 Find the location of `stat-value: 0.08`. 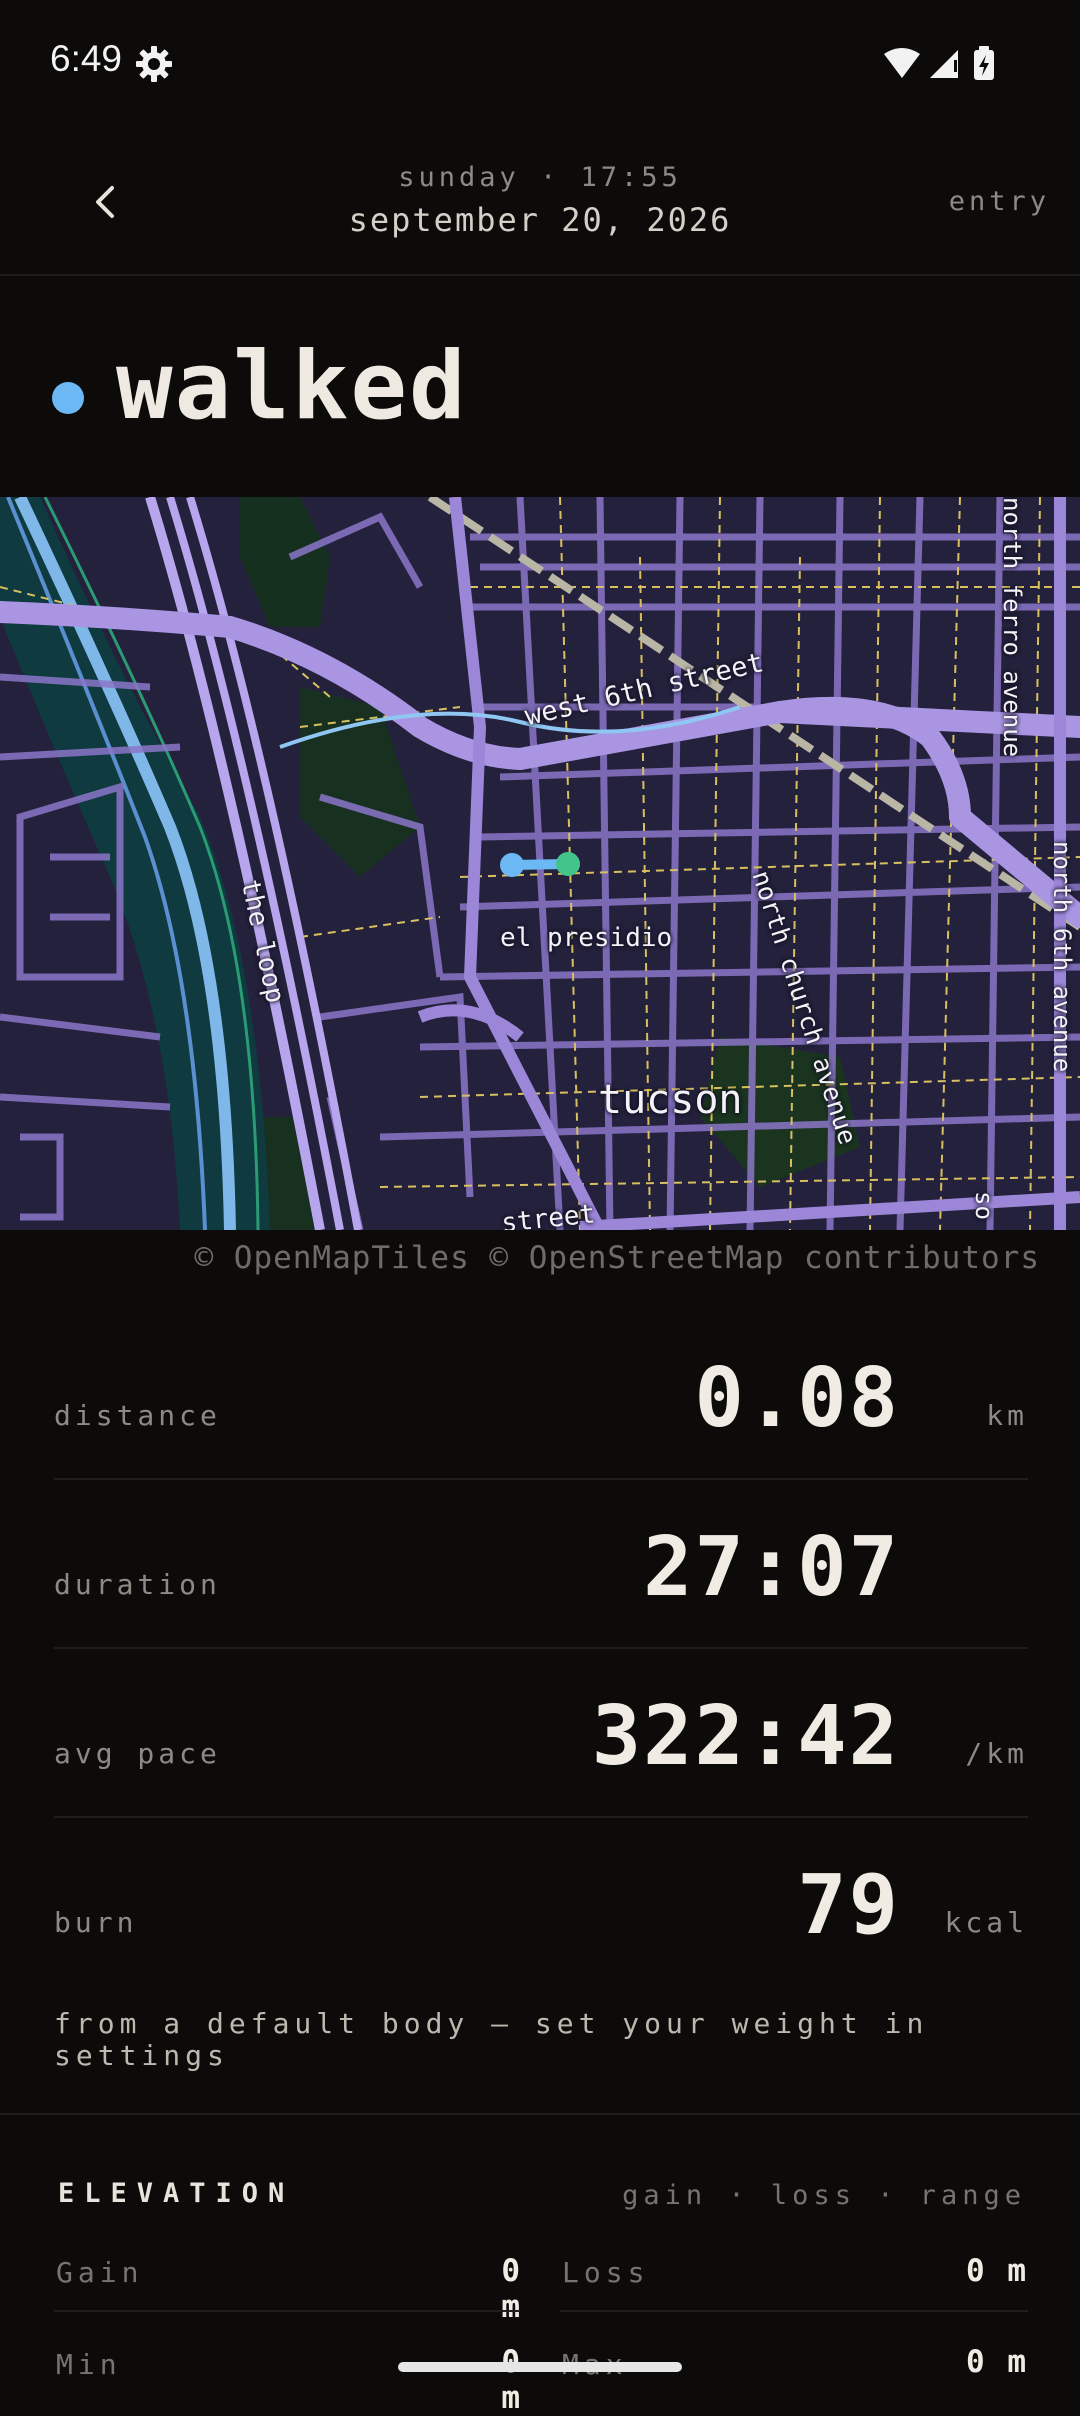

stat-value: 0.08 is located at coordinates (797, 1398).